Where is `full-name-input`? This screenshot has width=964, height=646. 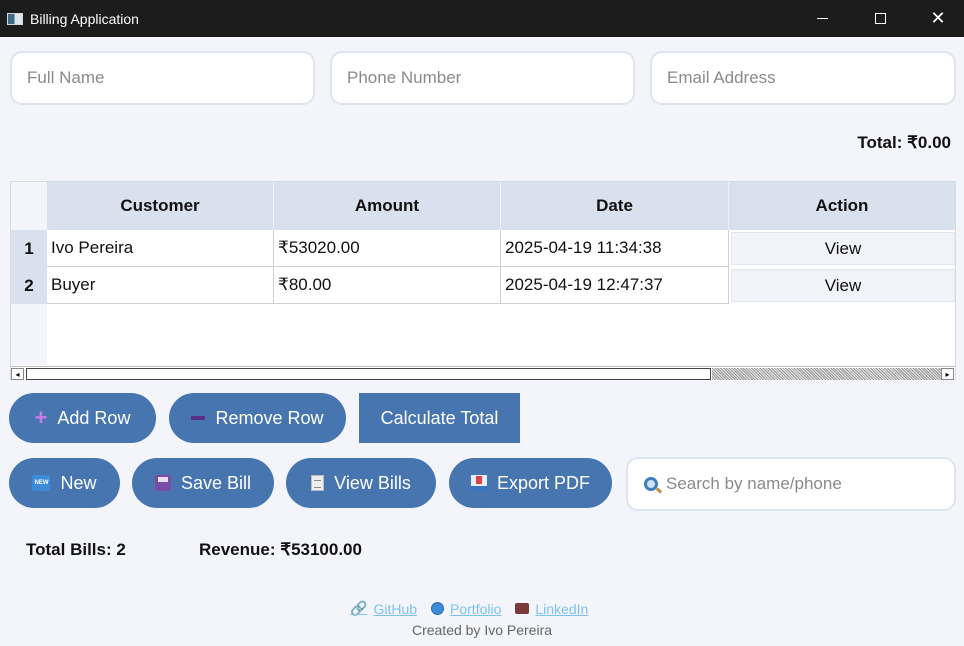 full-name-input is located at coordinates (170, 78).